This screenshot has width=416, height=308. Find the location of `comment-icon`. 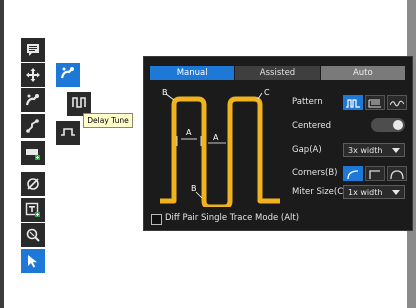

comment-icon is located at coordinates (33, 50).